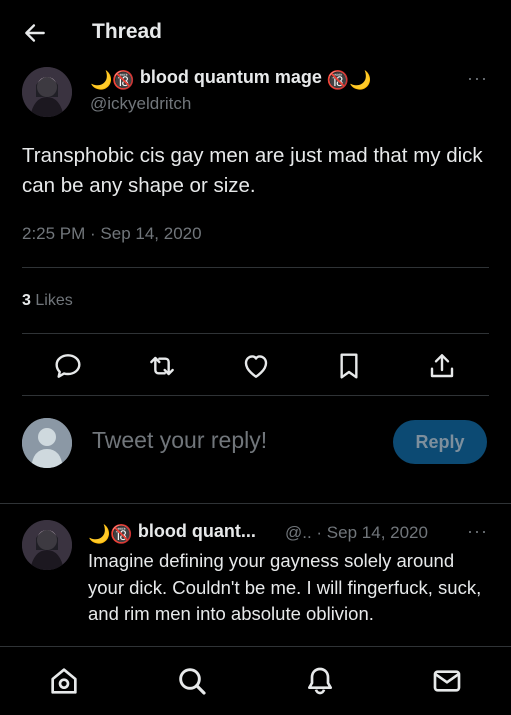 The height and width of the screenshot is (715, 511). Describe the element at coordinates (349, 366) in the screenshot. I see `bookmark-icon` at that location.